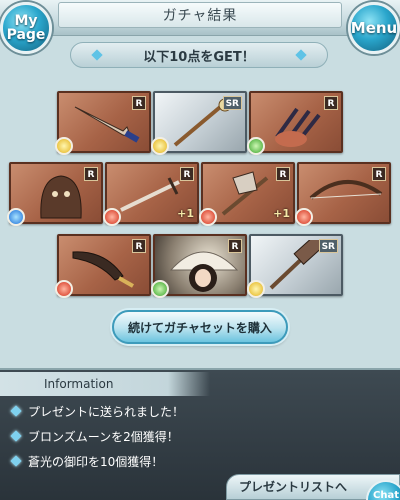 The width and height of the screenshot is (400, 500). I want to click on item-card-10: SR, so click(295, 266).